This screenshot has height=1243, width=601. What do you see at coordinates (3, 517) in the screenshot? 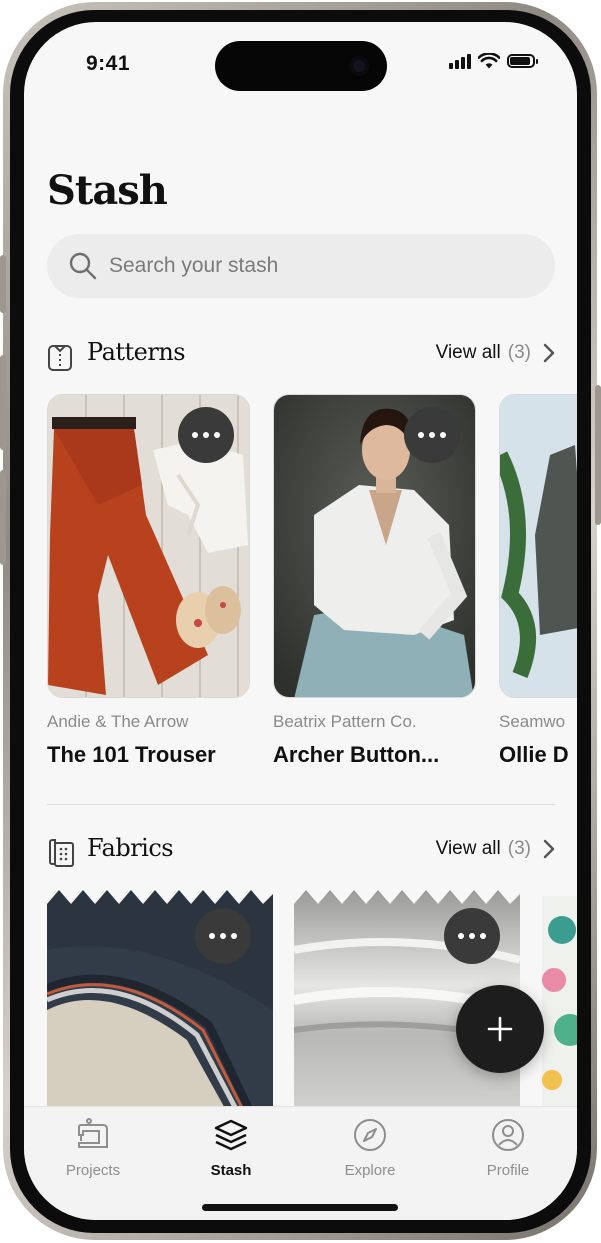
I see `volume-down-button` at bounding box center [3, 517].